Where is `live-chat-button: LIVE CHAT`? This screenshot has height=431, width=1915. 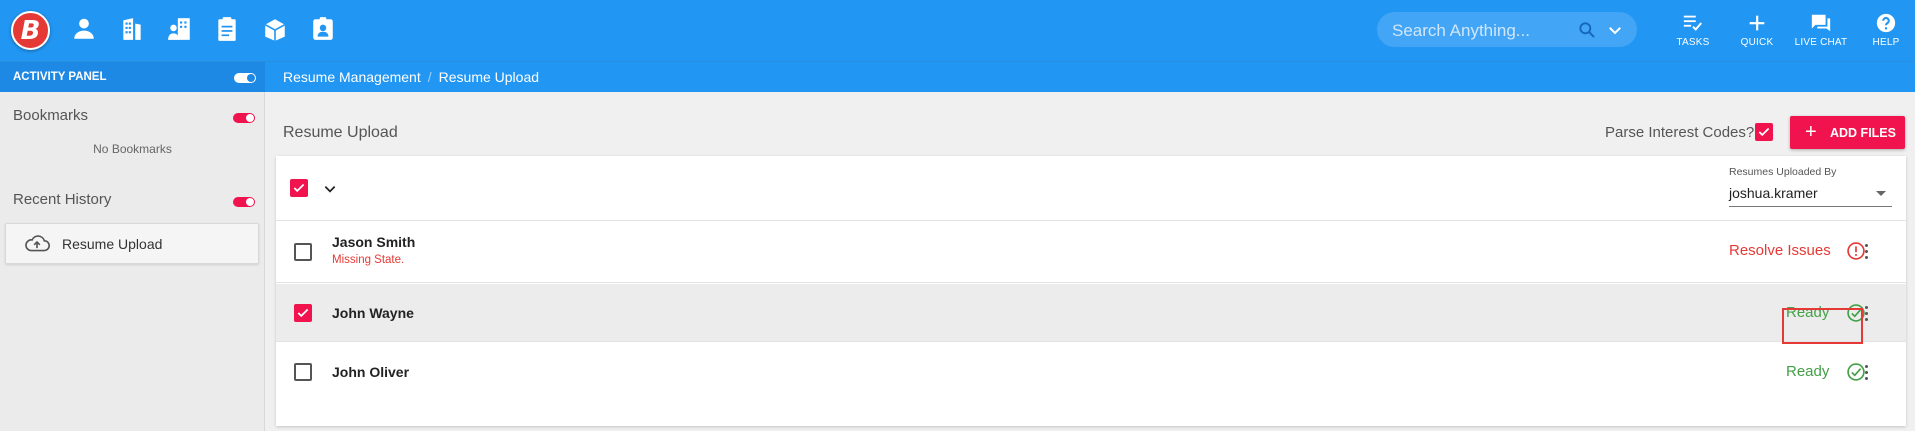
live-chat-button: LIVE CHAT is located at coordinates (1821, 33).